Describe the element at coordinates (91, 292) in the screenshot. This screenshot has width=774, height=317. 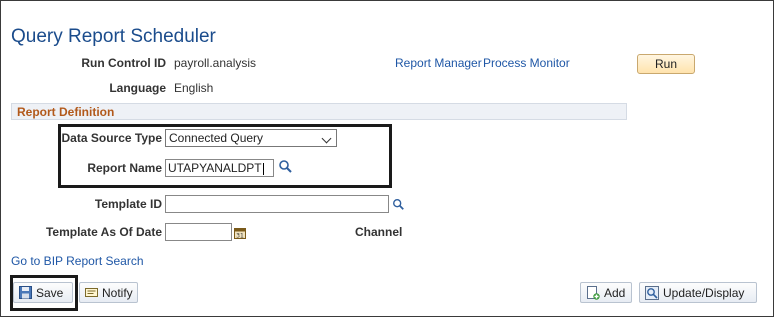
I see `notify-icon` at that location.